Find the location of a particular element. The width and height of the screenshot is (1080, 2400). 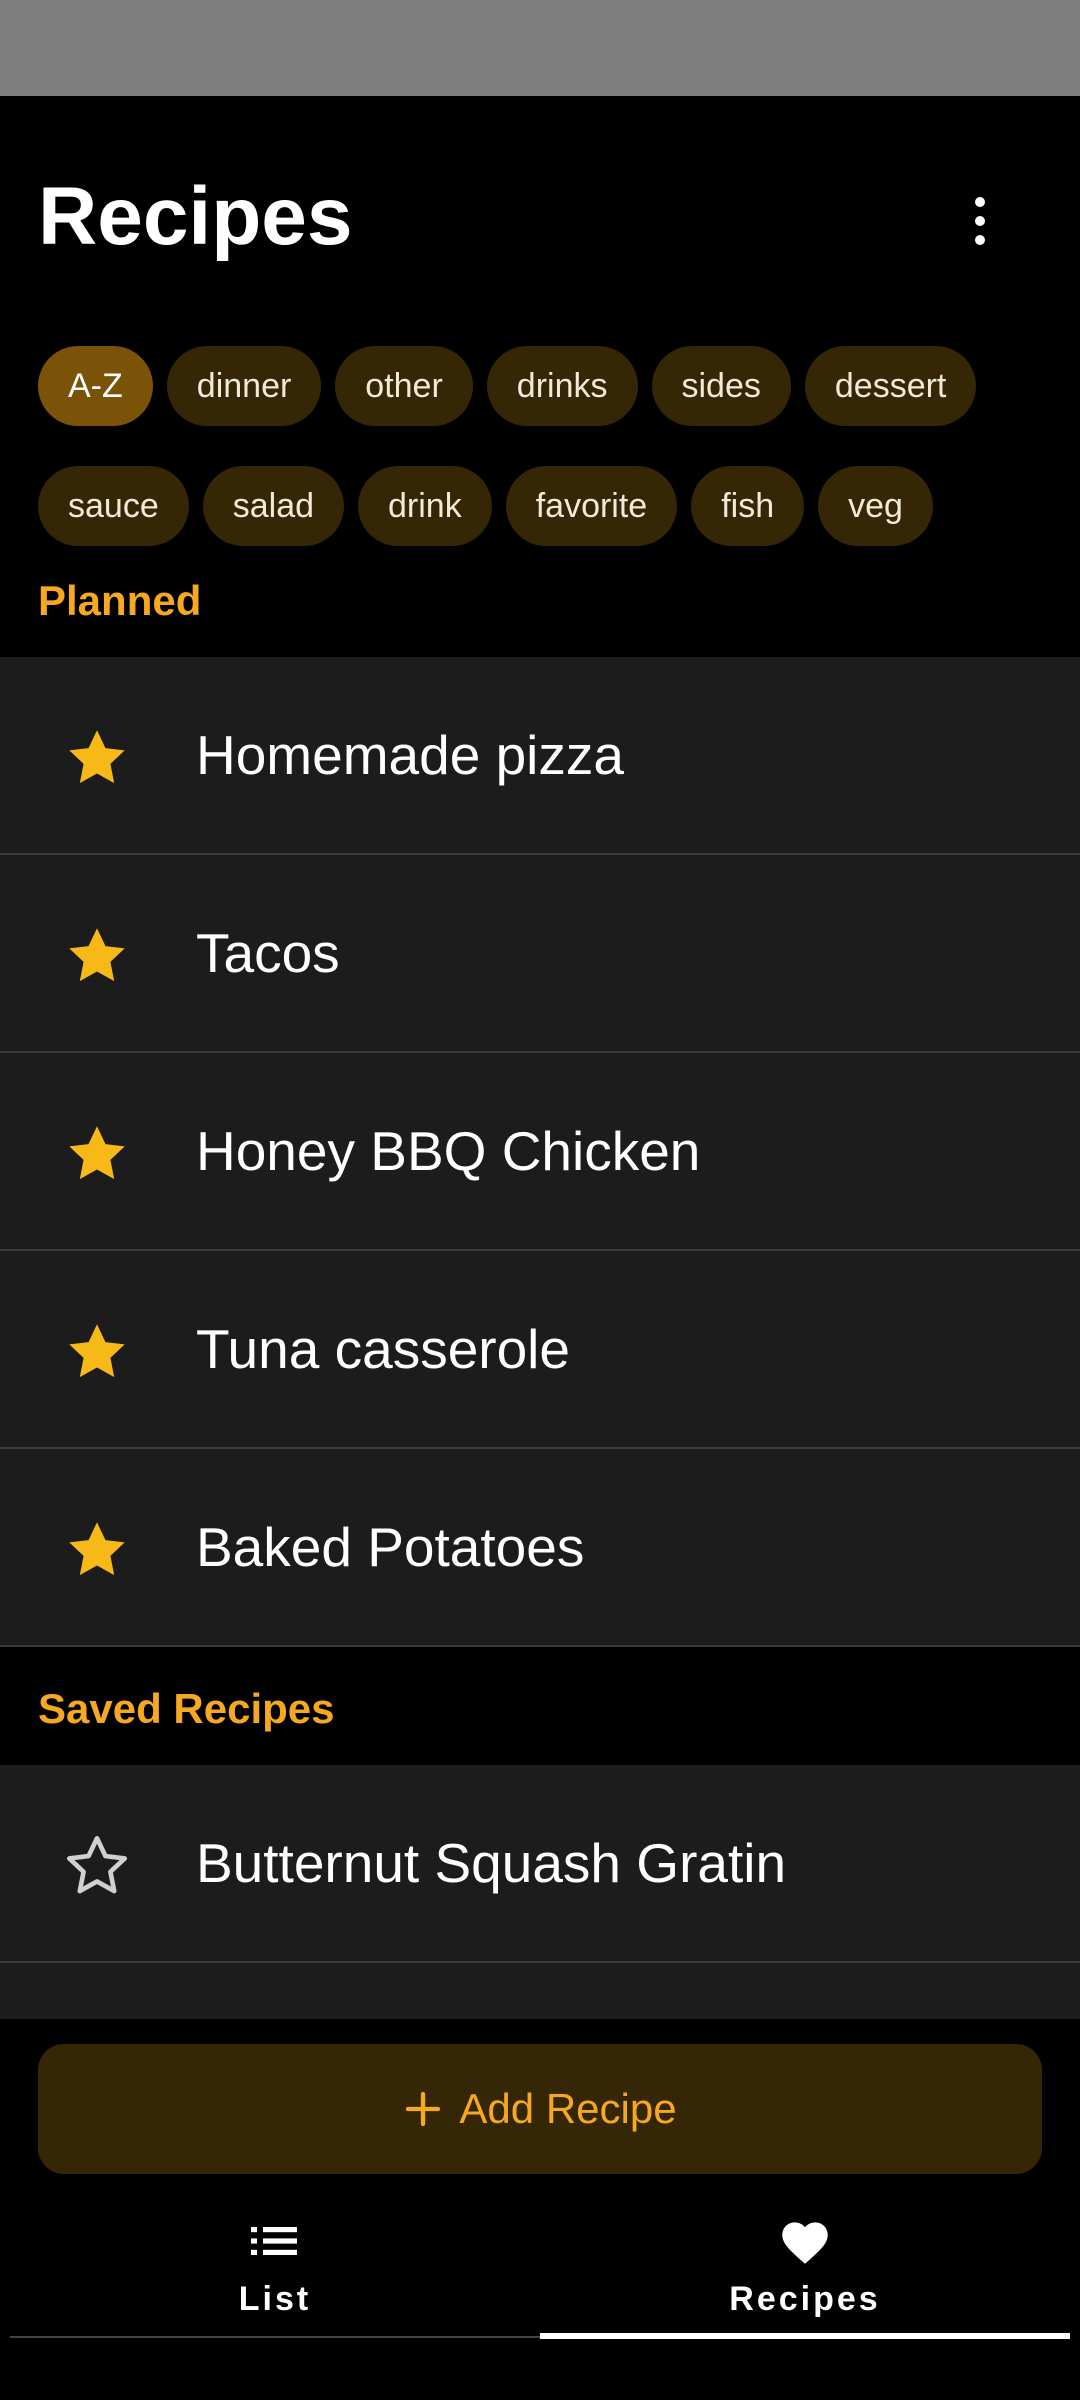

filter-chips-row-2: sauce salad drink favorite fish veg is located at coordinates (485, 506).